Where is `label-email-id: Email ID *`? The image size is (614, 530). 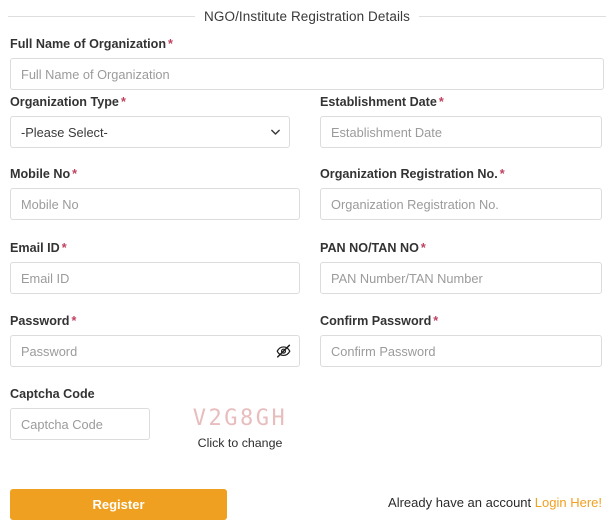 label-email-id: Email ID * is located at coordinates (155, 248).